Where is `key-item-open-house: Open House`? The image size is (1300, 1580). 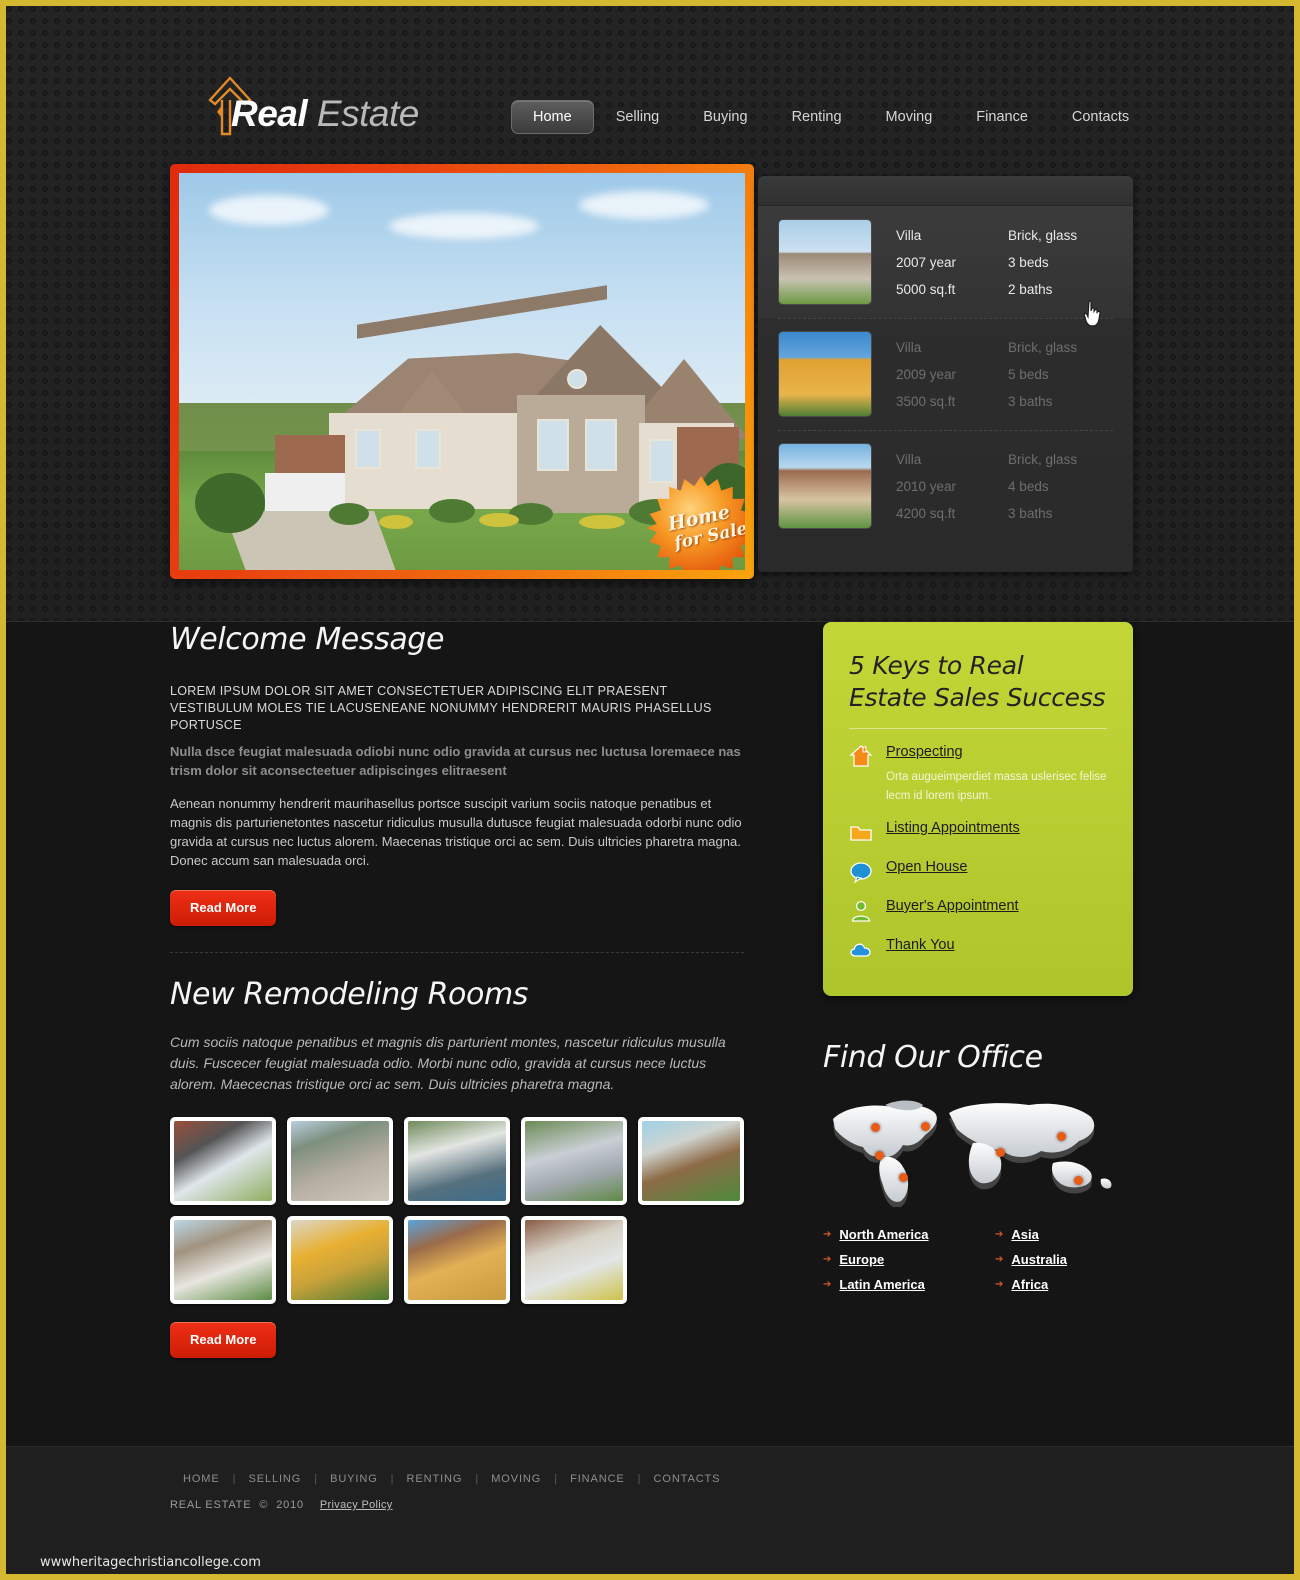 key-item-open-house: Open House is located at coordinates (978, 871).